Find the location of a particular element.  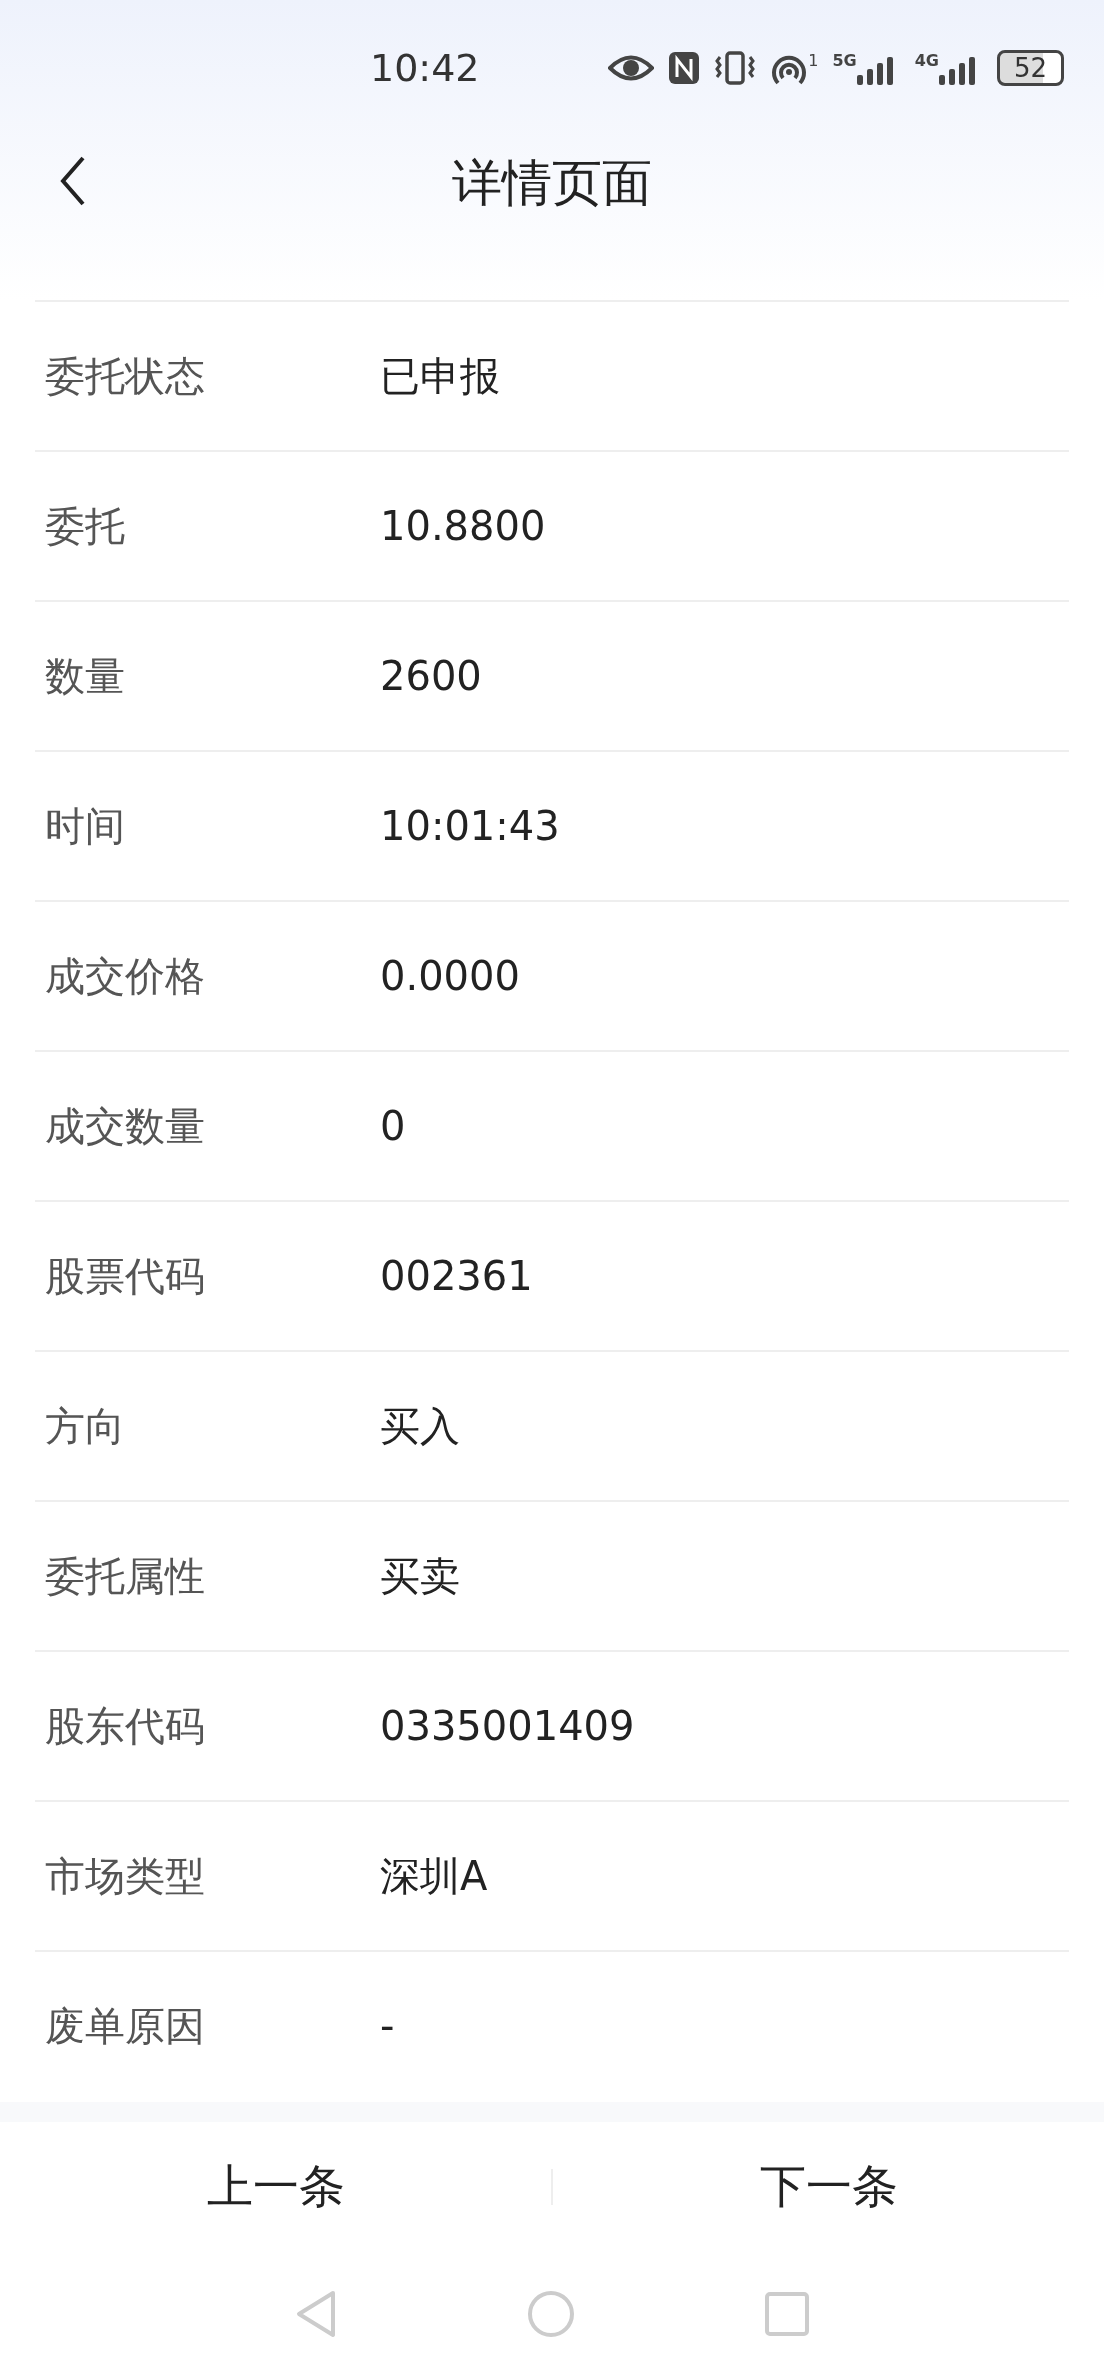

field-label: 委托属性 is located at coordinates (125, 1576).